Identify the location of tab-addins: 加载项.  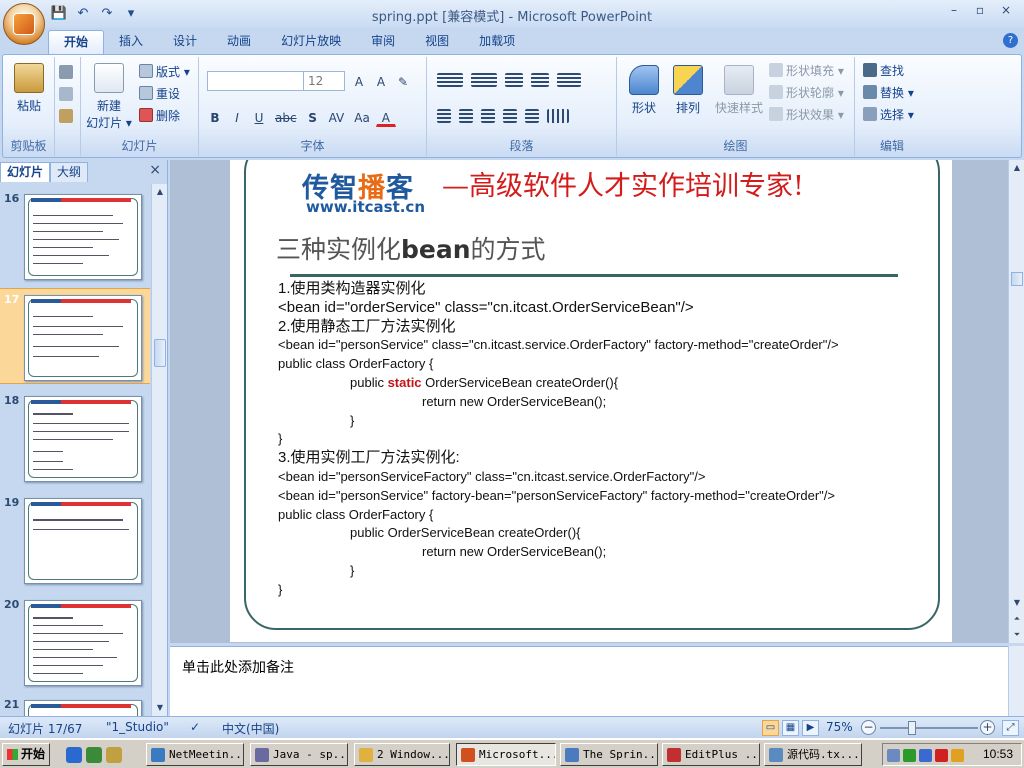
(497, 42).